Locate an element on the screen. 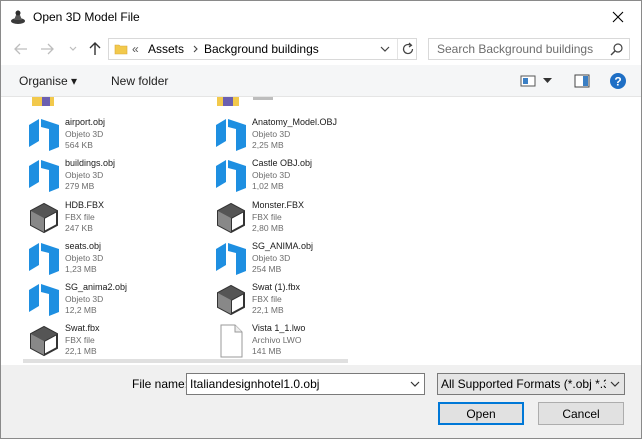 The image size is (642, 439). up-button is located at coordinates (95, 49).